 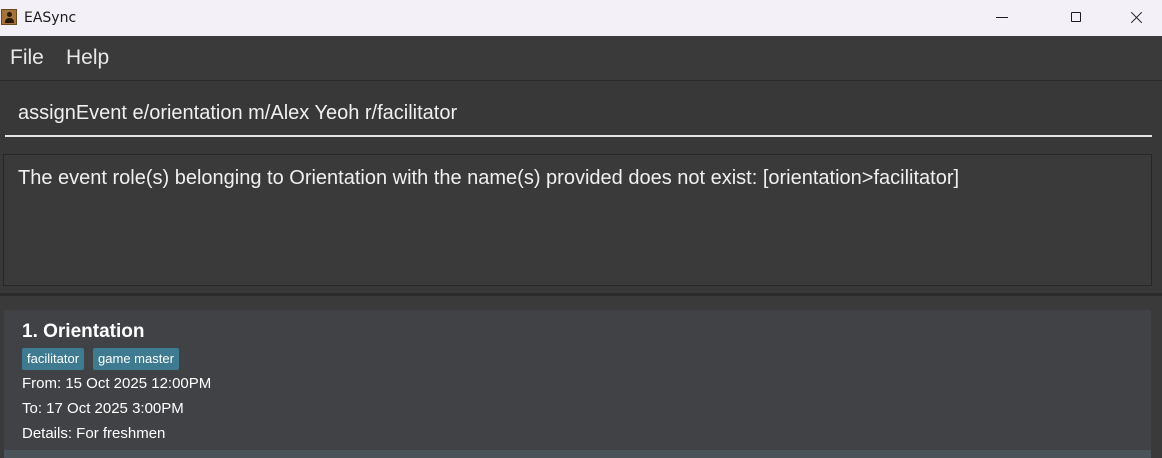 I want to click on minimize-button, so click(x=1004, y=18).